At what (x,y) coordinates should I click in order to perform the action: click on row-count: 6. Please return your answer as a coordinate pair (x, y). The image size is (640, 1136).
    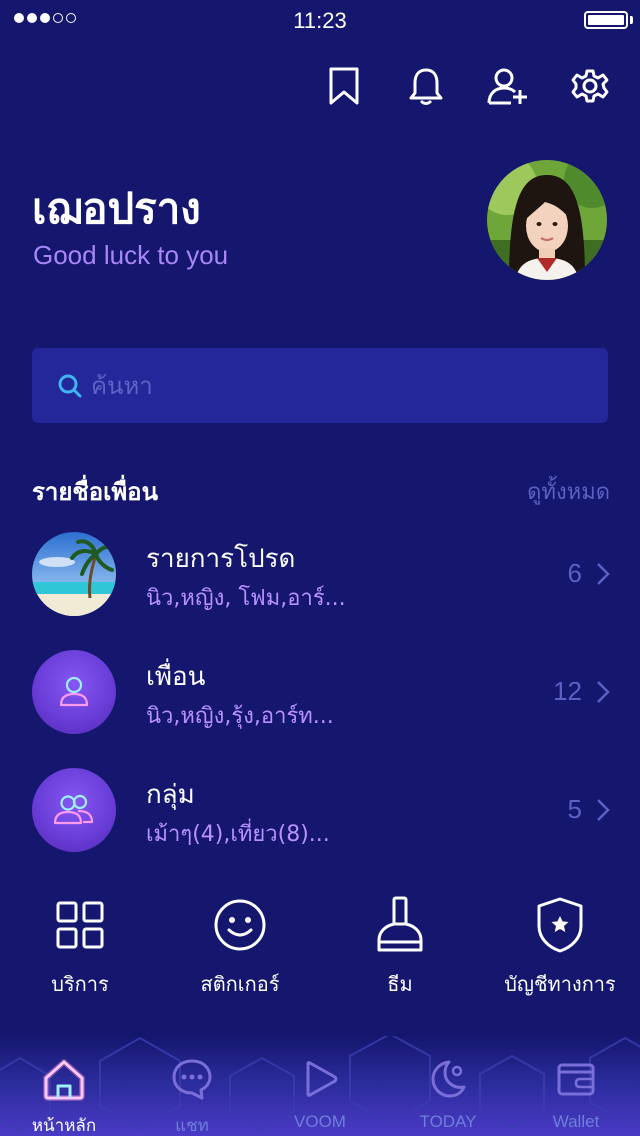
    Looking at the image, I should click on (574, 573).